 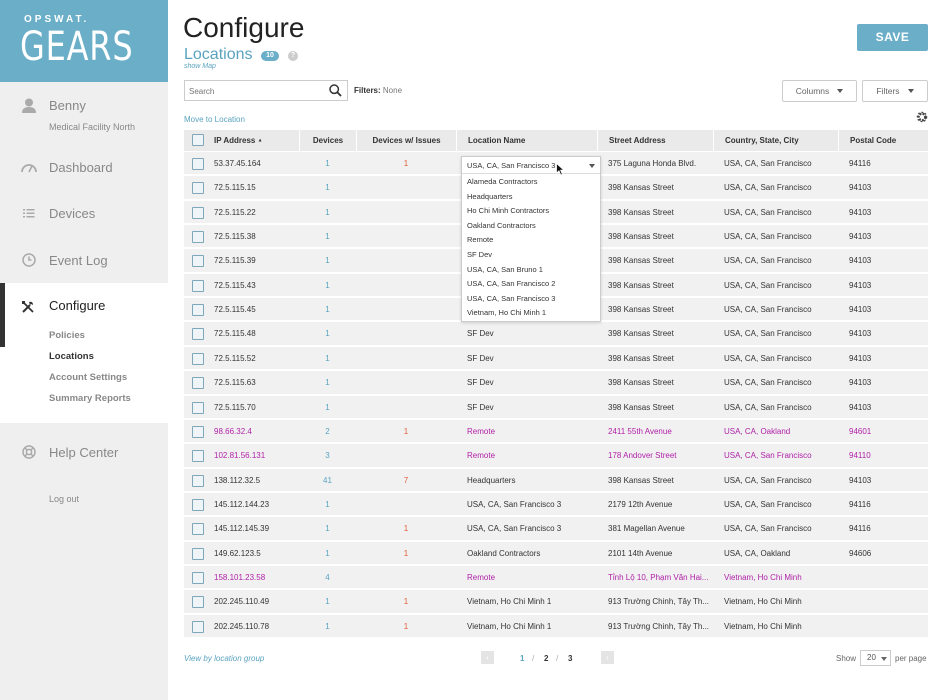 What do you see at coordinates (84, 167) in the screenshot?
I see `nav-dashboard: Dashboard` at bounding box center [84, 167].